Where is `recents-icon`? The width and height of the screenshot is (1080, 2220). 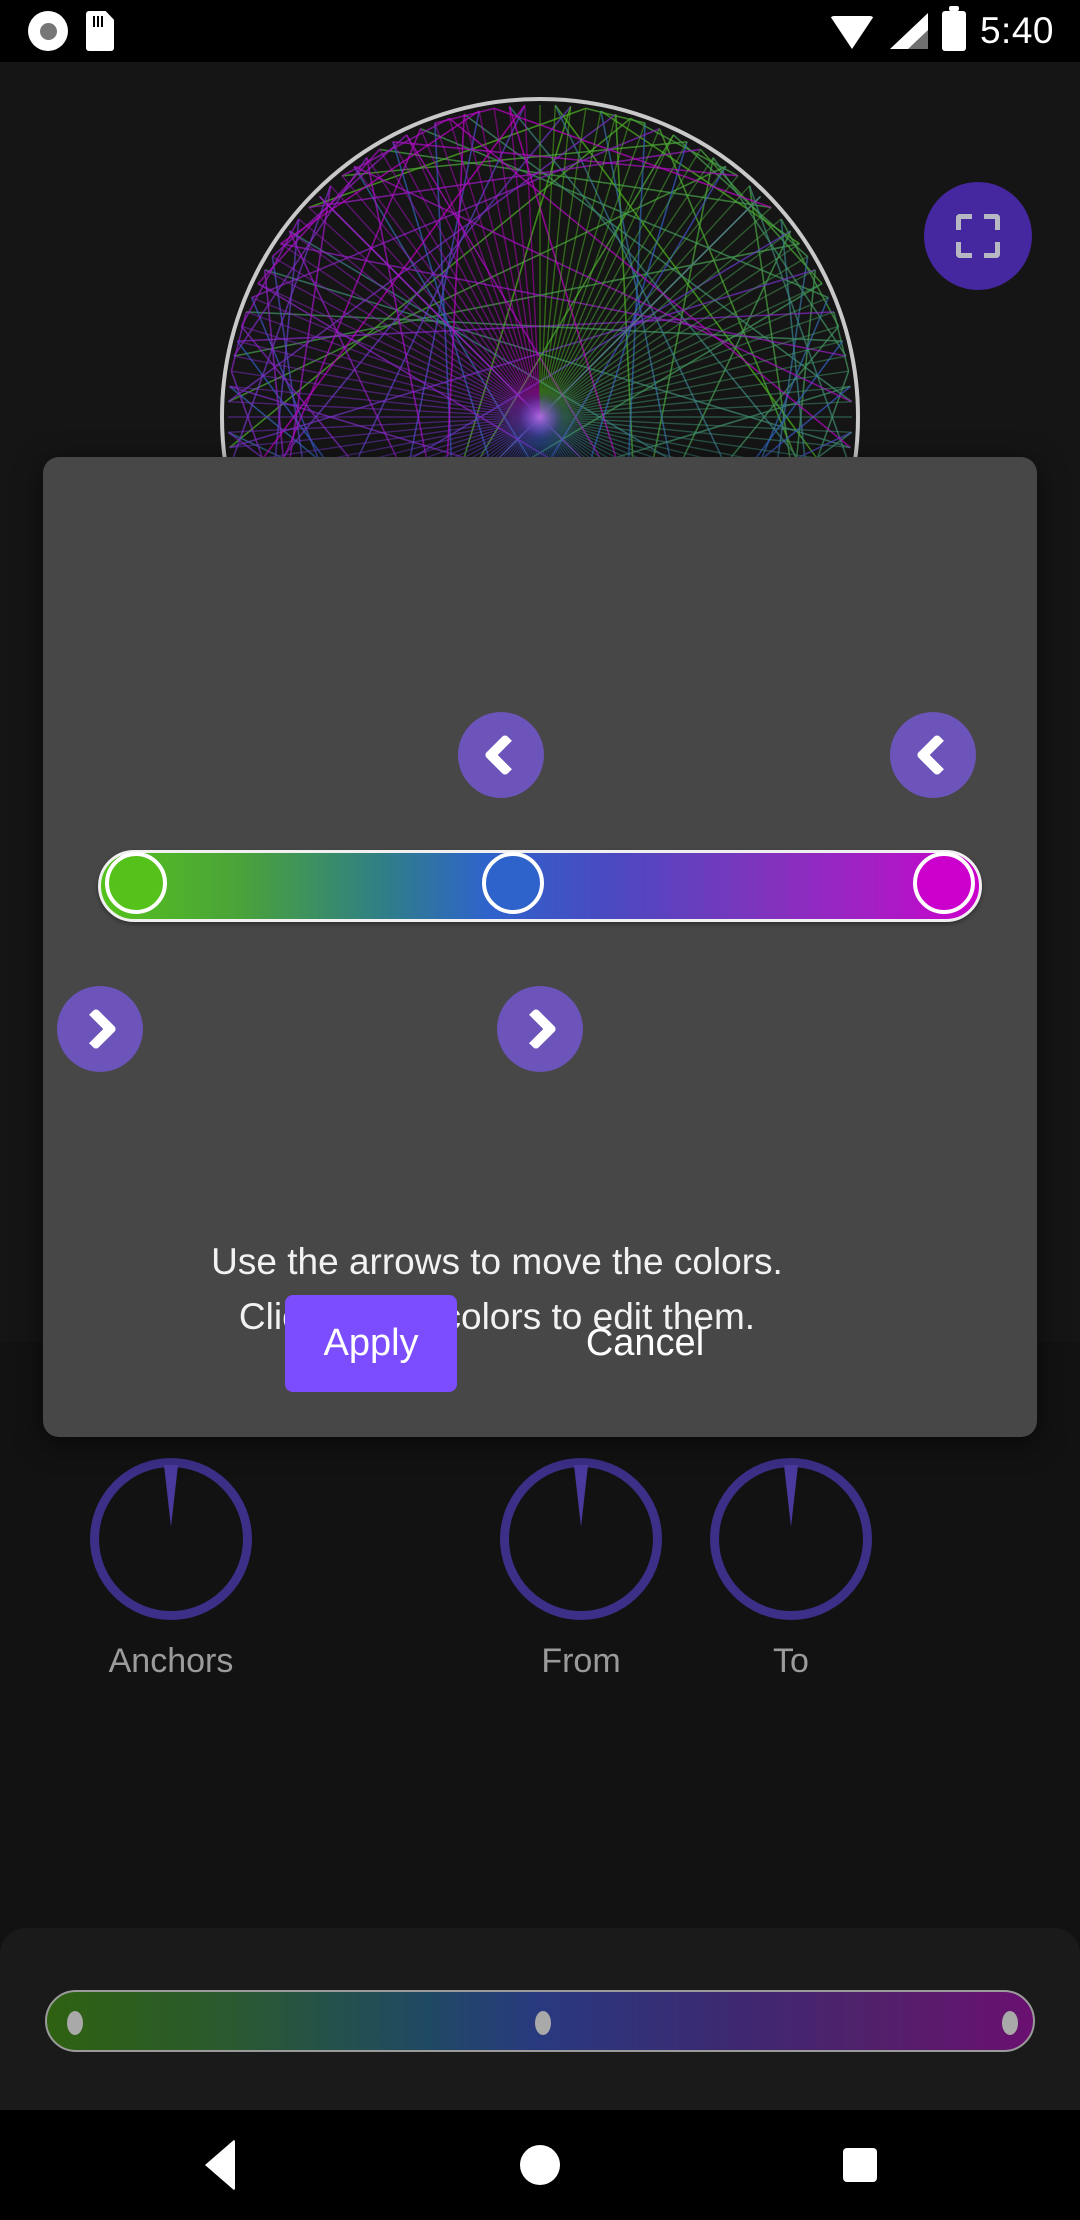 recents-icon is located at coordinates (860, 2165).